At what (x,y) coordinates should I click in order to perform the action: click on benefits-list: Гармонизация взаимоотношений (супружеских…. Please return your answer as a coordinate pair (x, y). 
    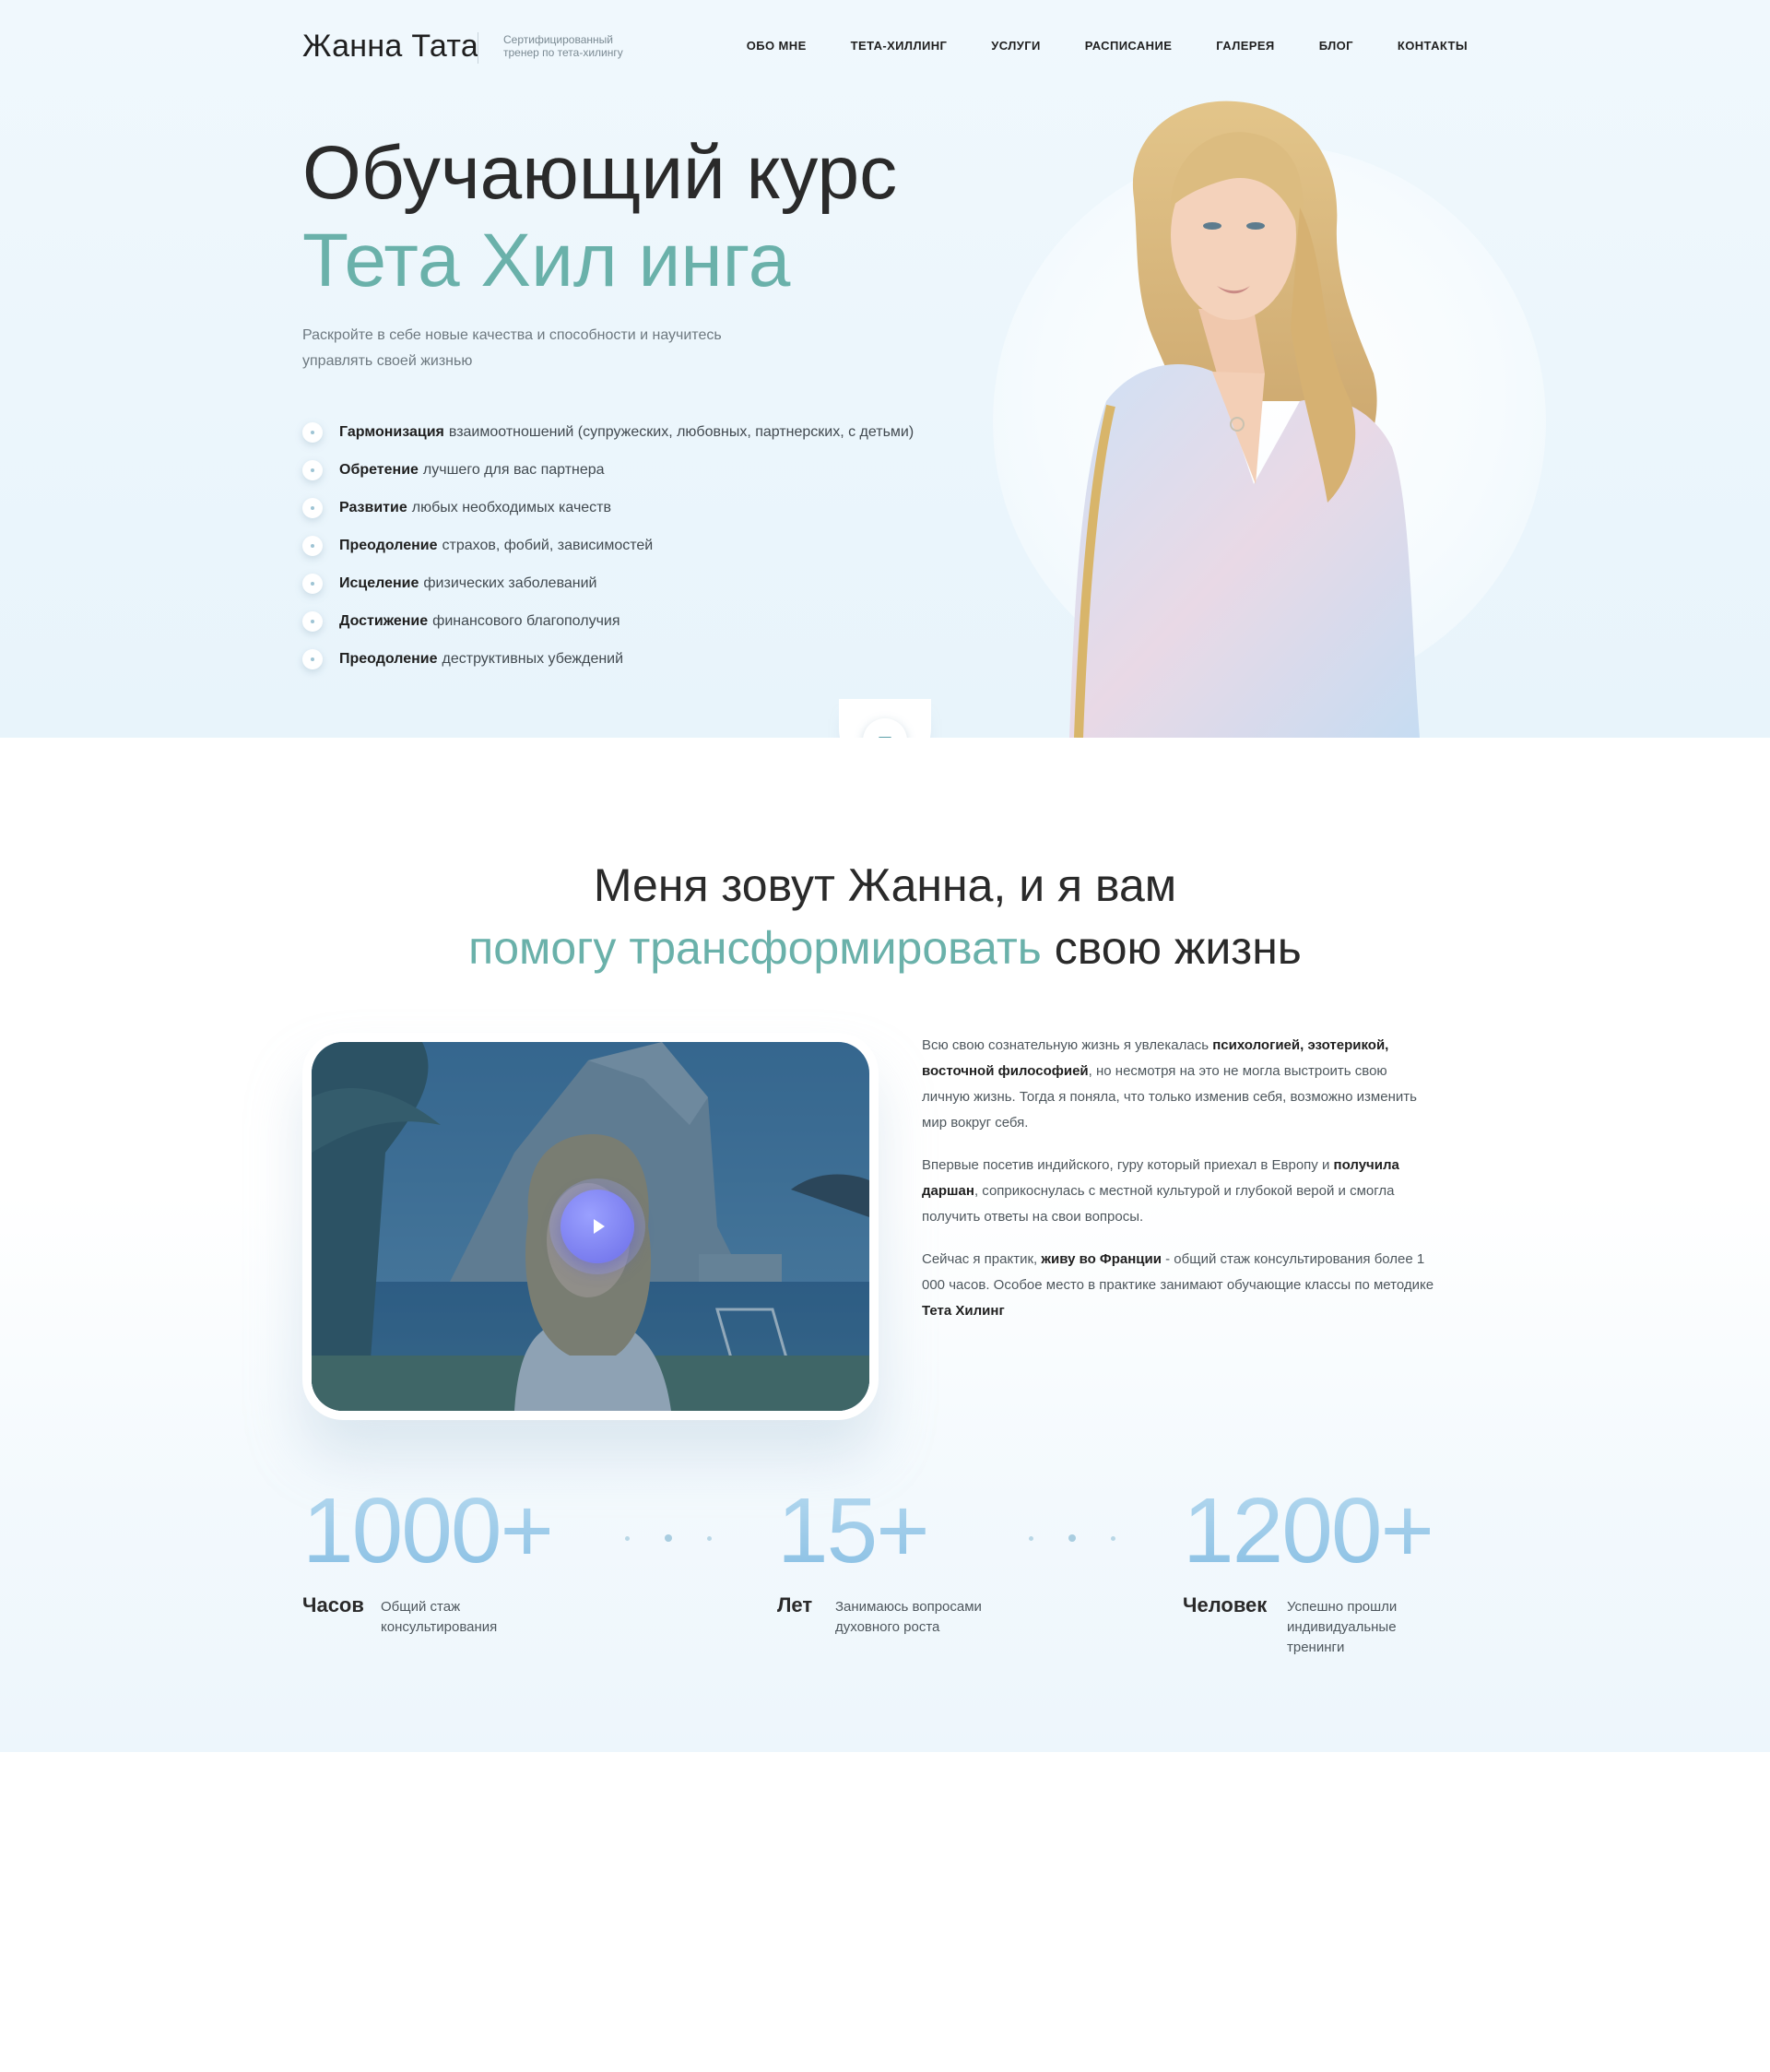
    Looking at the image, I should click on (608, 545).